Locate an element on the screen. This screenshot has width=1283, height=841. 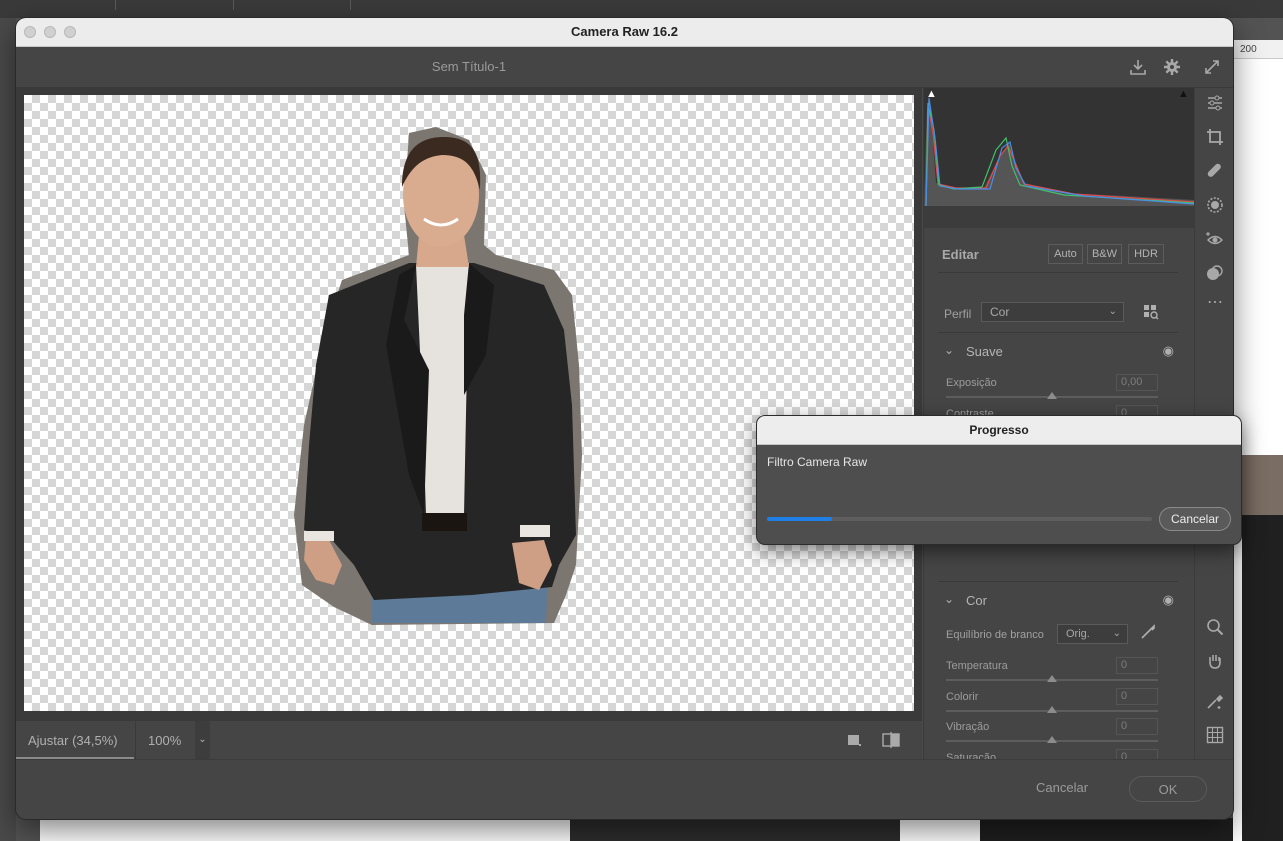
save-icon is located at coordinates (1138, 67).